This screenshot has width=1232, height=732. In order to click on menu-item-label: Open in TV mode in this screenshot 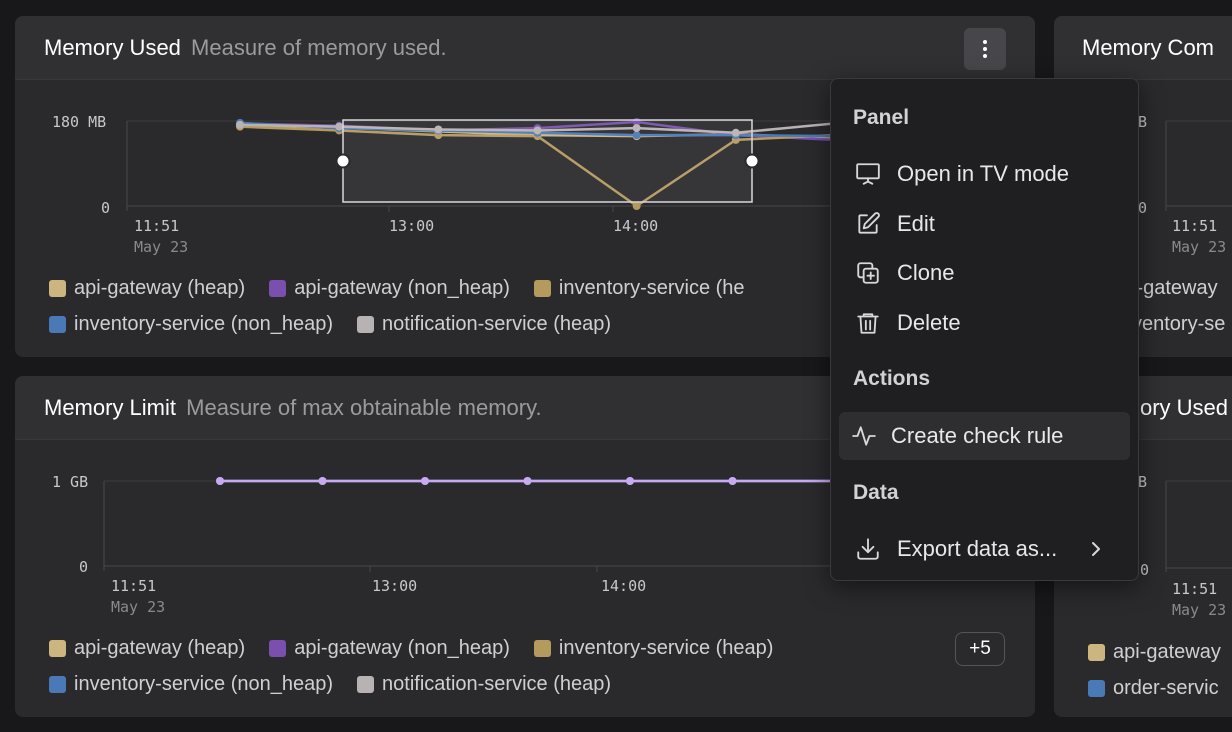, I will do `click(983, 173)`.